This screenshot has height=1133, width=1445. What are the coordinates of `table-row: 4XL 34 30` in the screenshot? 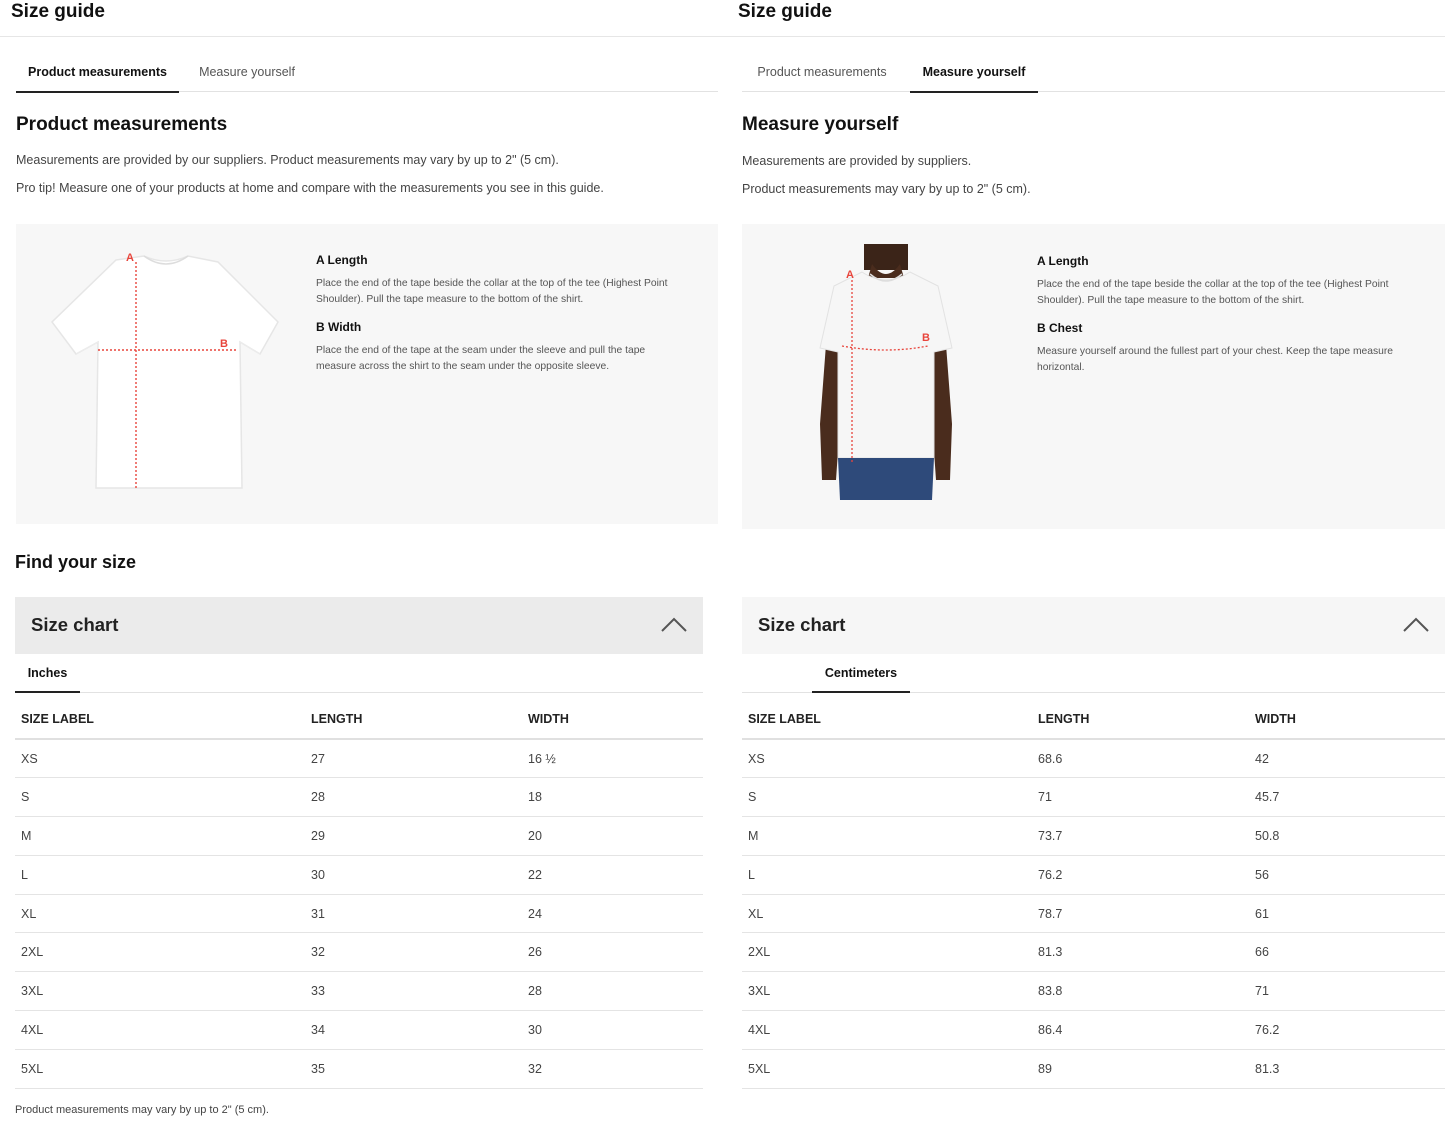 It's located at (359, 1030).